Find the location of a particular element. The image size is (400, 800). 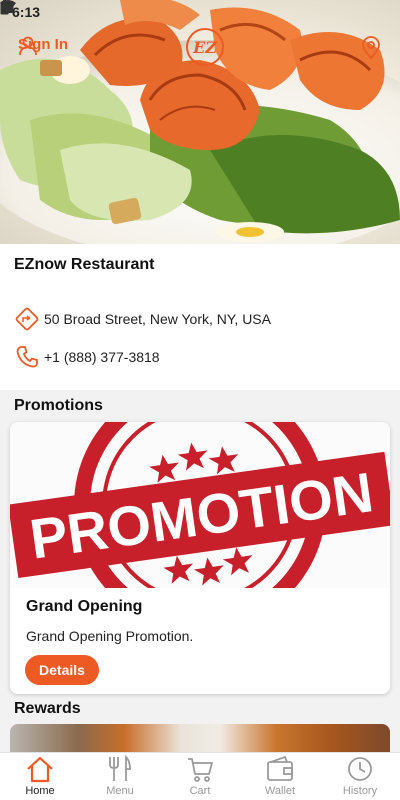

nav-menu: Menu is located at coordinates (120, 776).